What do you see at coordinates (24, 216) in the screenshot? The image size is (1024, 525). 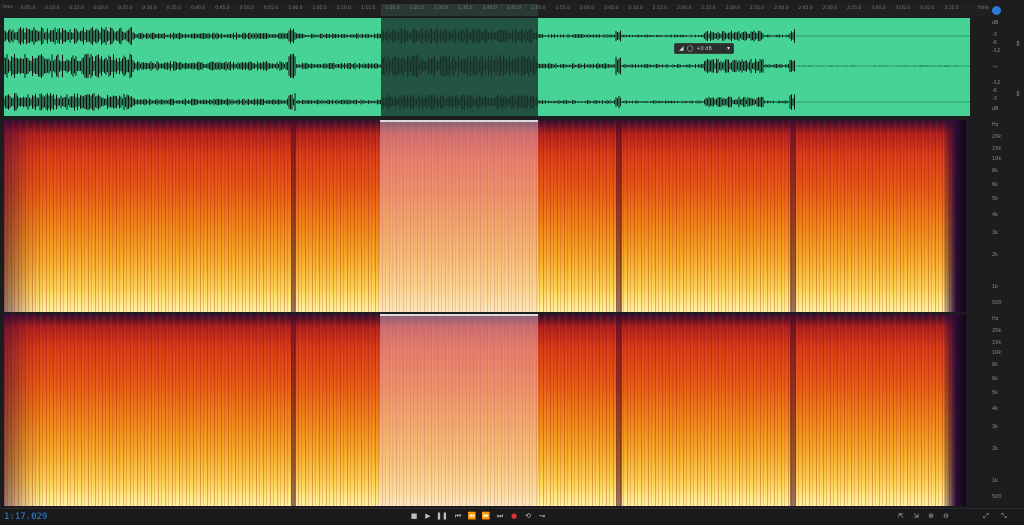 I see `spectrogram-fade-in` at bounding box center [24, 216].